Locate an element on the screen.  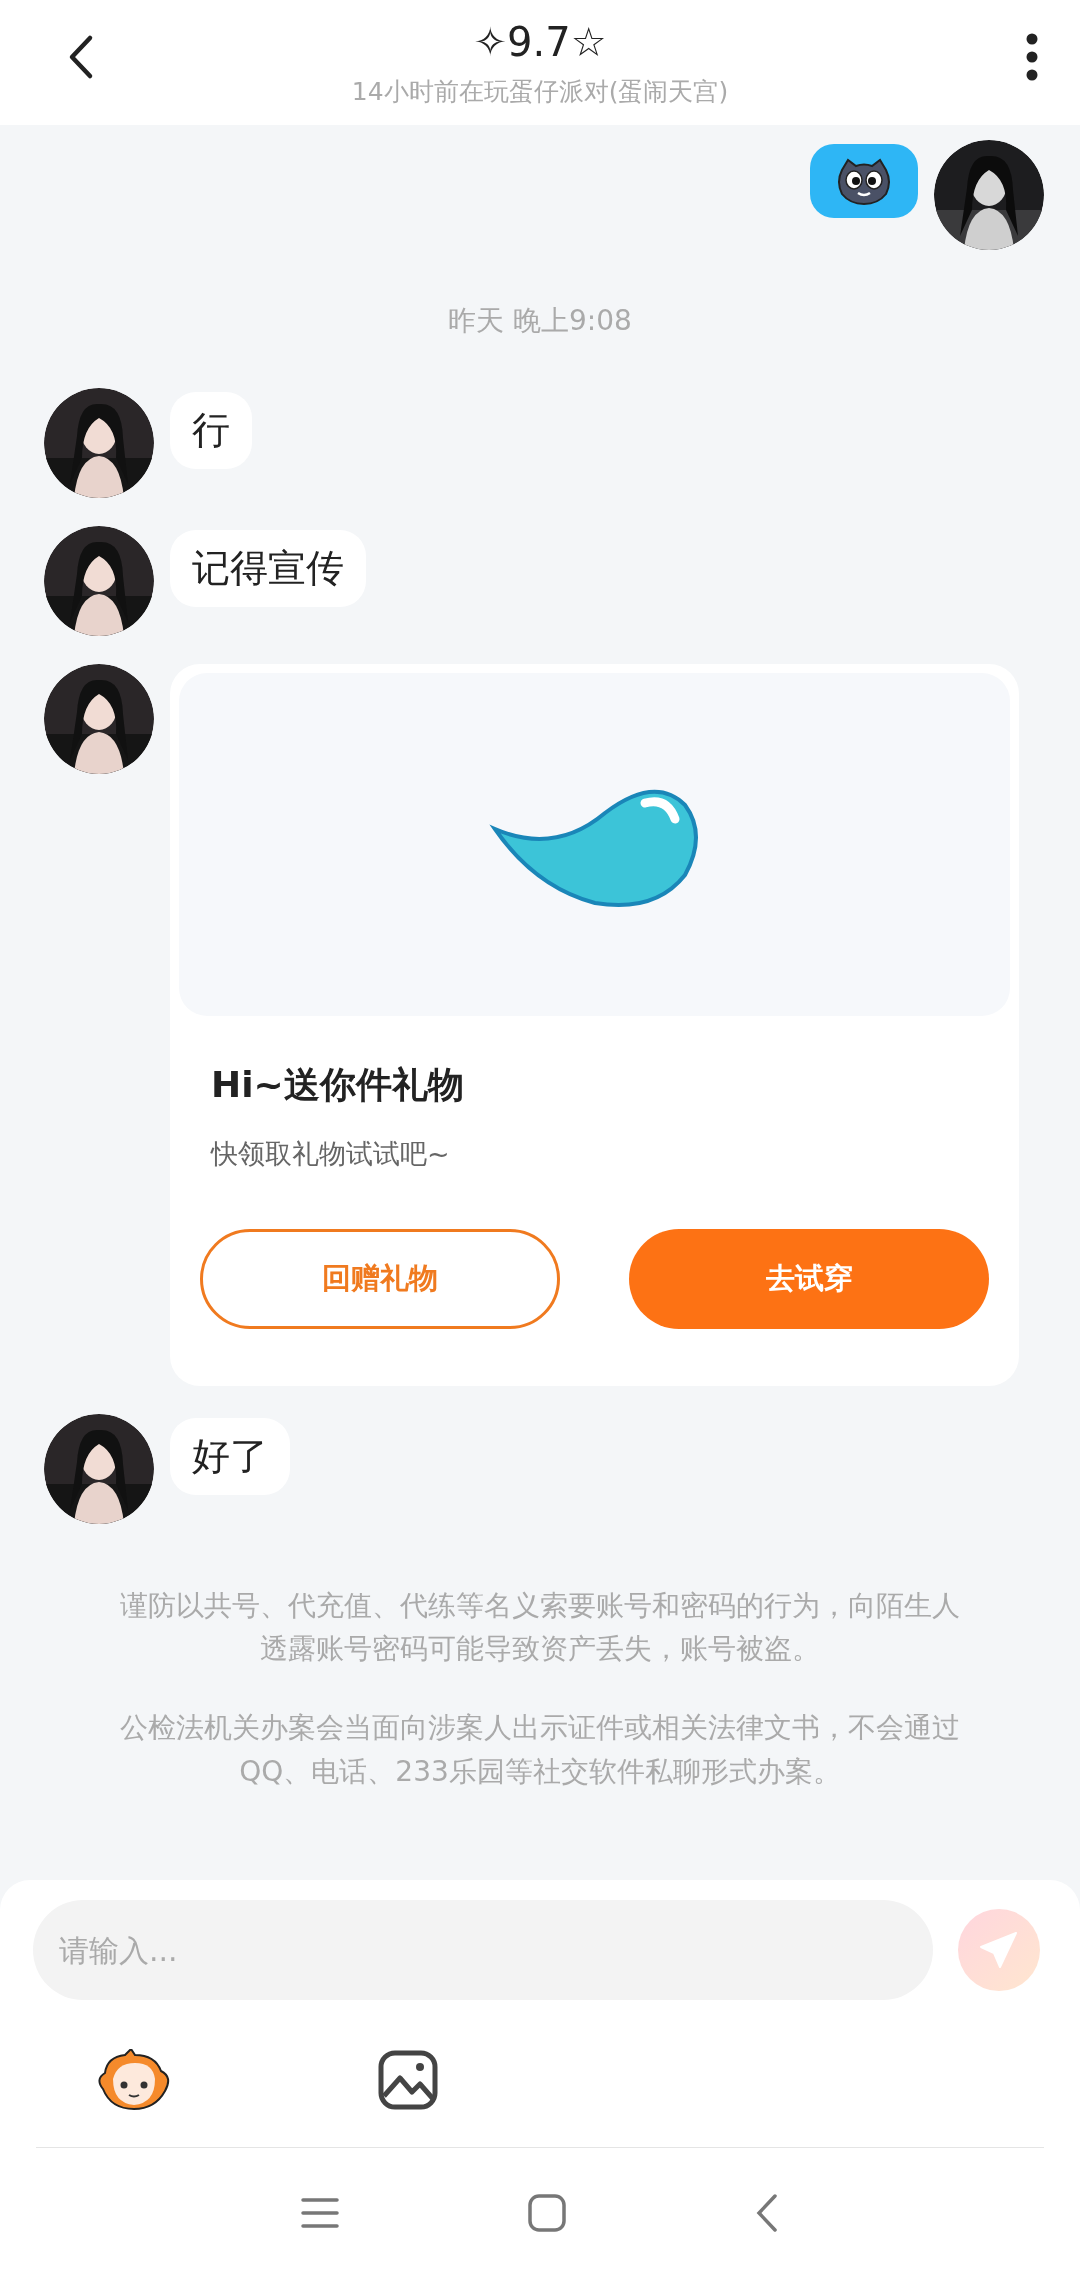
try-on-button: 去试穿 is located at coordinates (809, 1278).